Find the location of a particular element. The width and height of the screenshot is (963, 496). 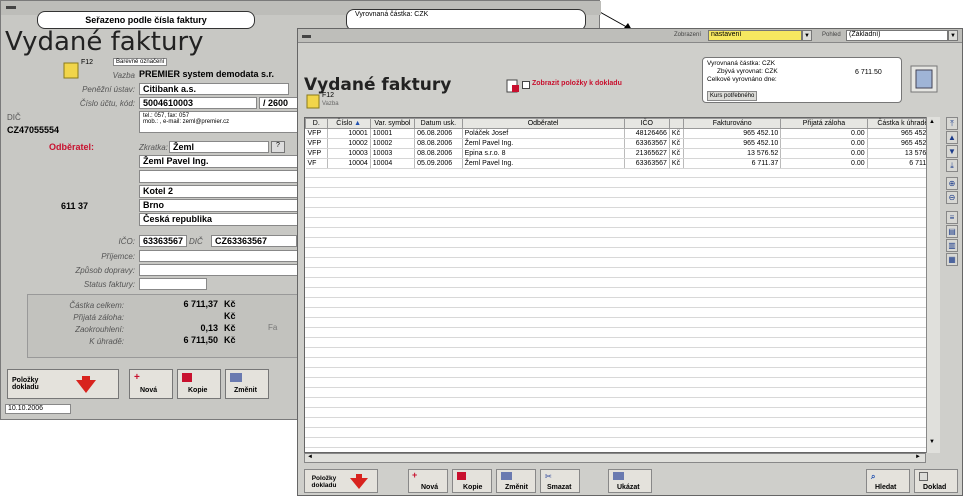

smazat-button: ✂ Smazat is located at coordinates (560, 481).